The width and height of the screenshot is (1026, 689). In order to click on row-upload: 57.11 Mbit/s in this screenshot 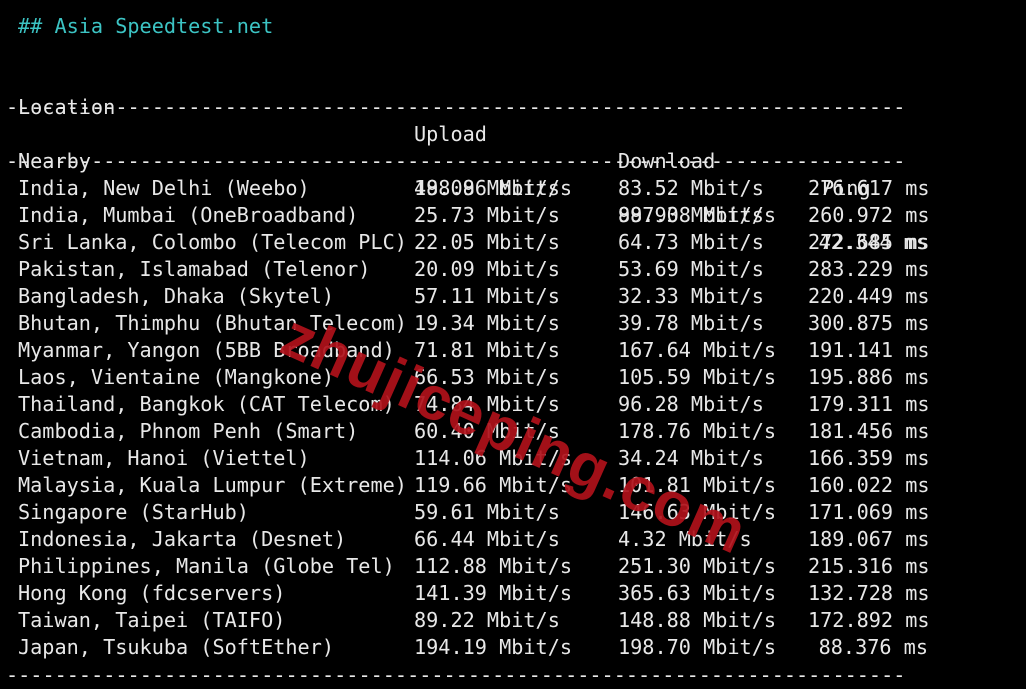, I will do `click(487, 296)`.